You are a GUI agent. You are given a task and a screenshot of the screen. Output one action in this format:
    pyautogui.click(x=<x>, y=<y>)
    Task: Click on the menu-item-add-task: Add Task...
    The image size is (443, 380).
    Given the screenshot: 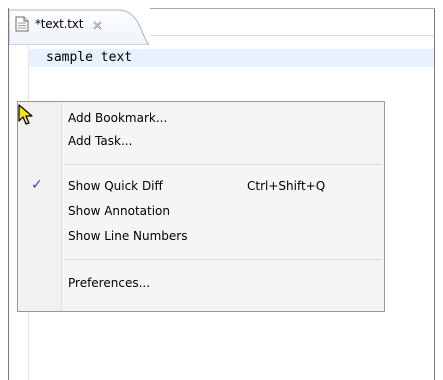 What is the action you would take?
    pyautogui.click(x=201, y=141)
    